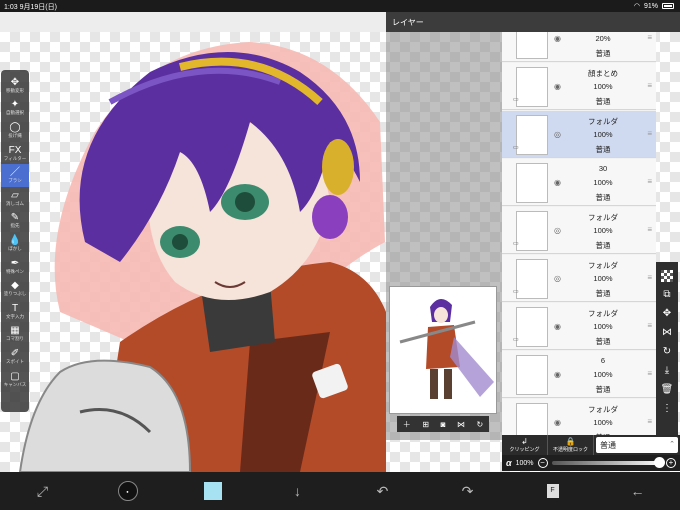 The width and height of the screenshot is (680, 510). I want to click on download-button: ↓, so click(298, 491).